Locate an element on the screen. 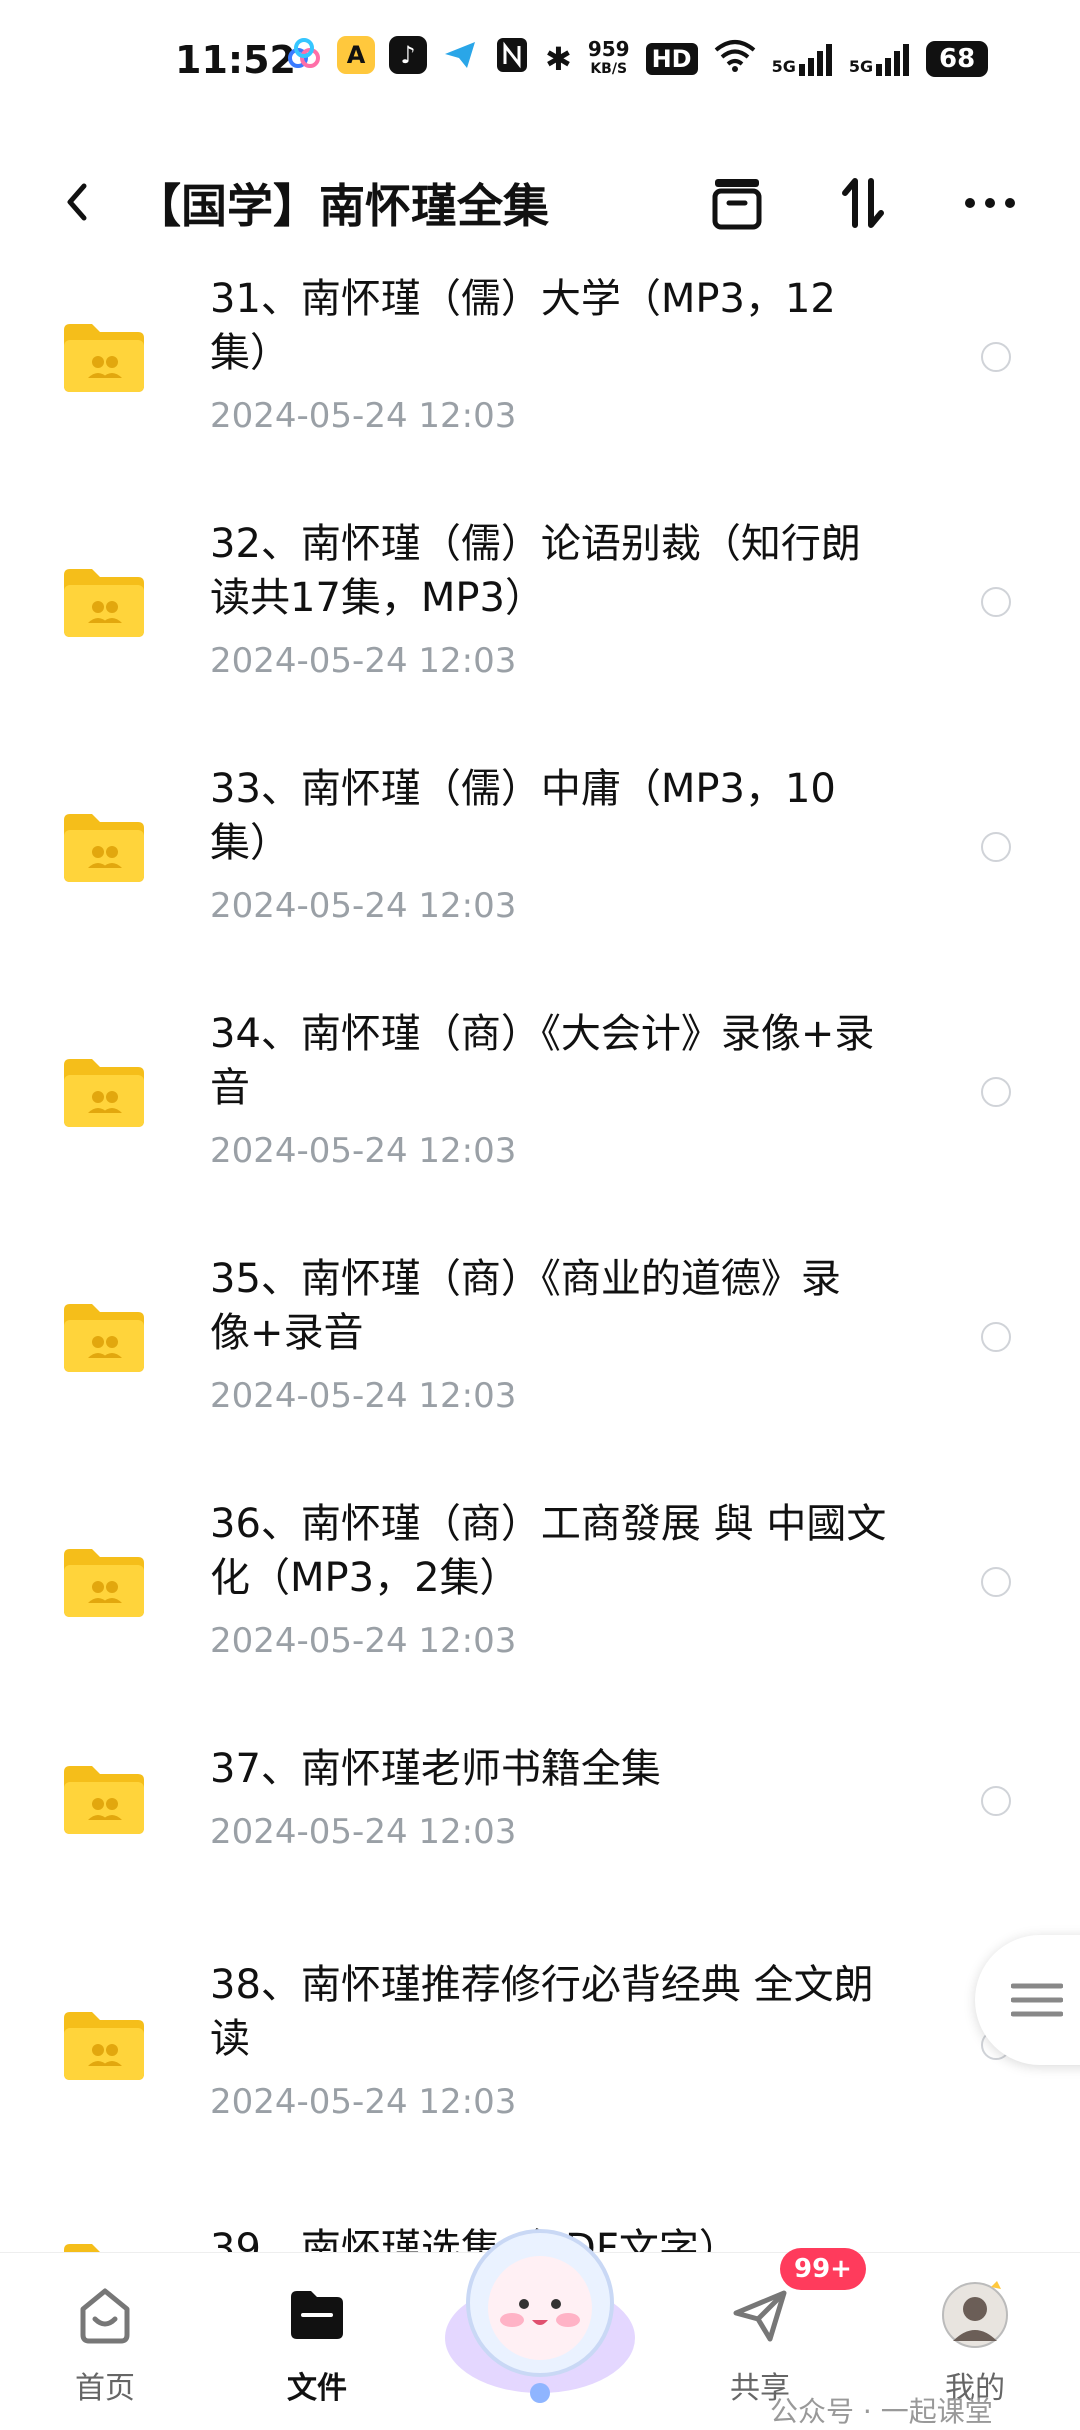 The height and width of the screenshot is (2430, 1080). avatar-icon is located at coordinates (975, 2314).